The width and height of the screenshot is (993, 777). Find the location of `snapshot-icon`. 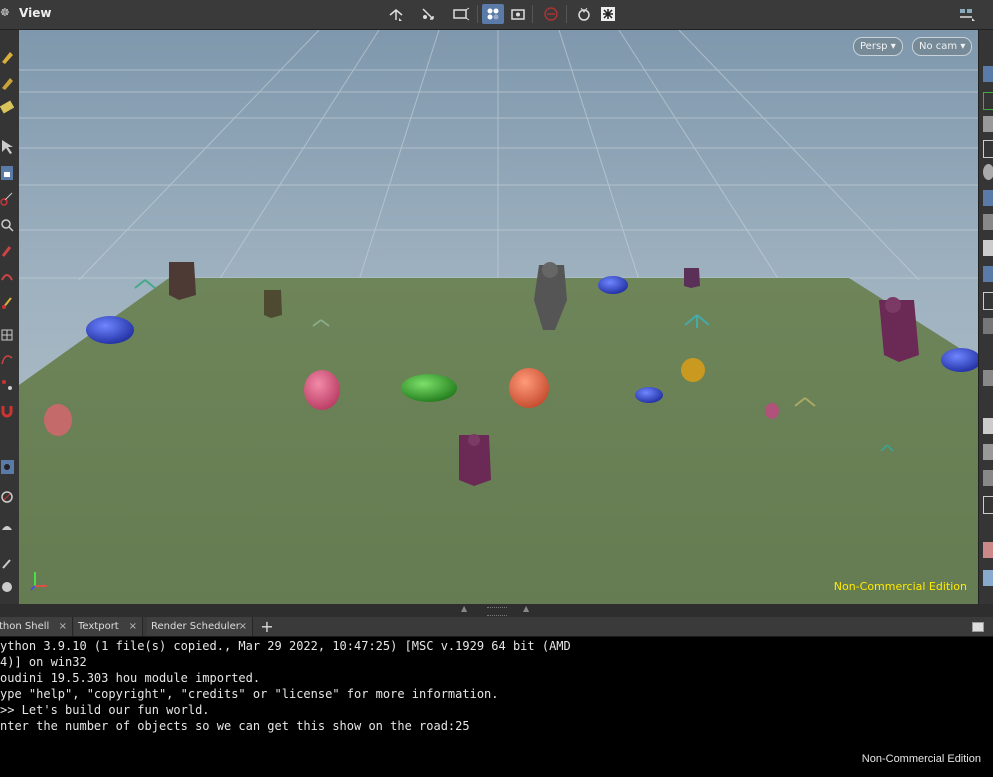

snapshot-icon is located at coordinates (608, 14).